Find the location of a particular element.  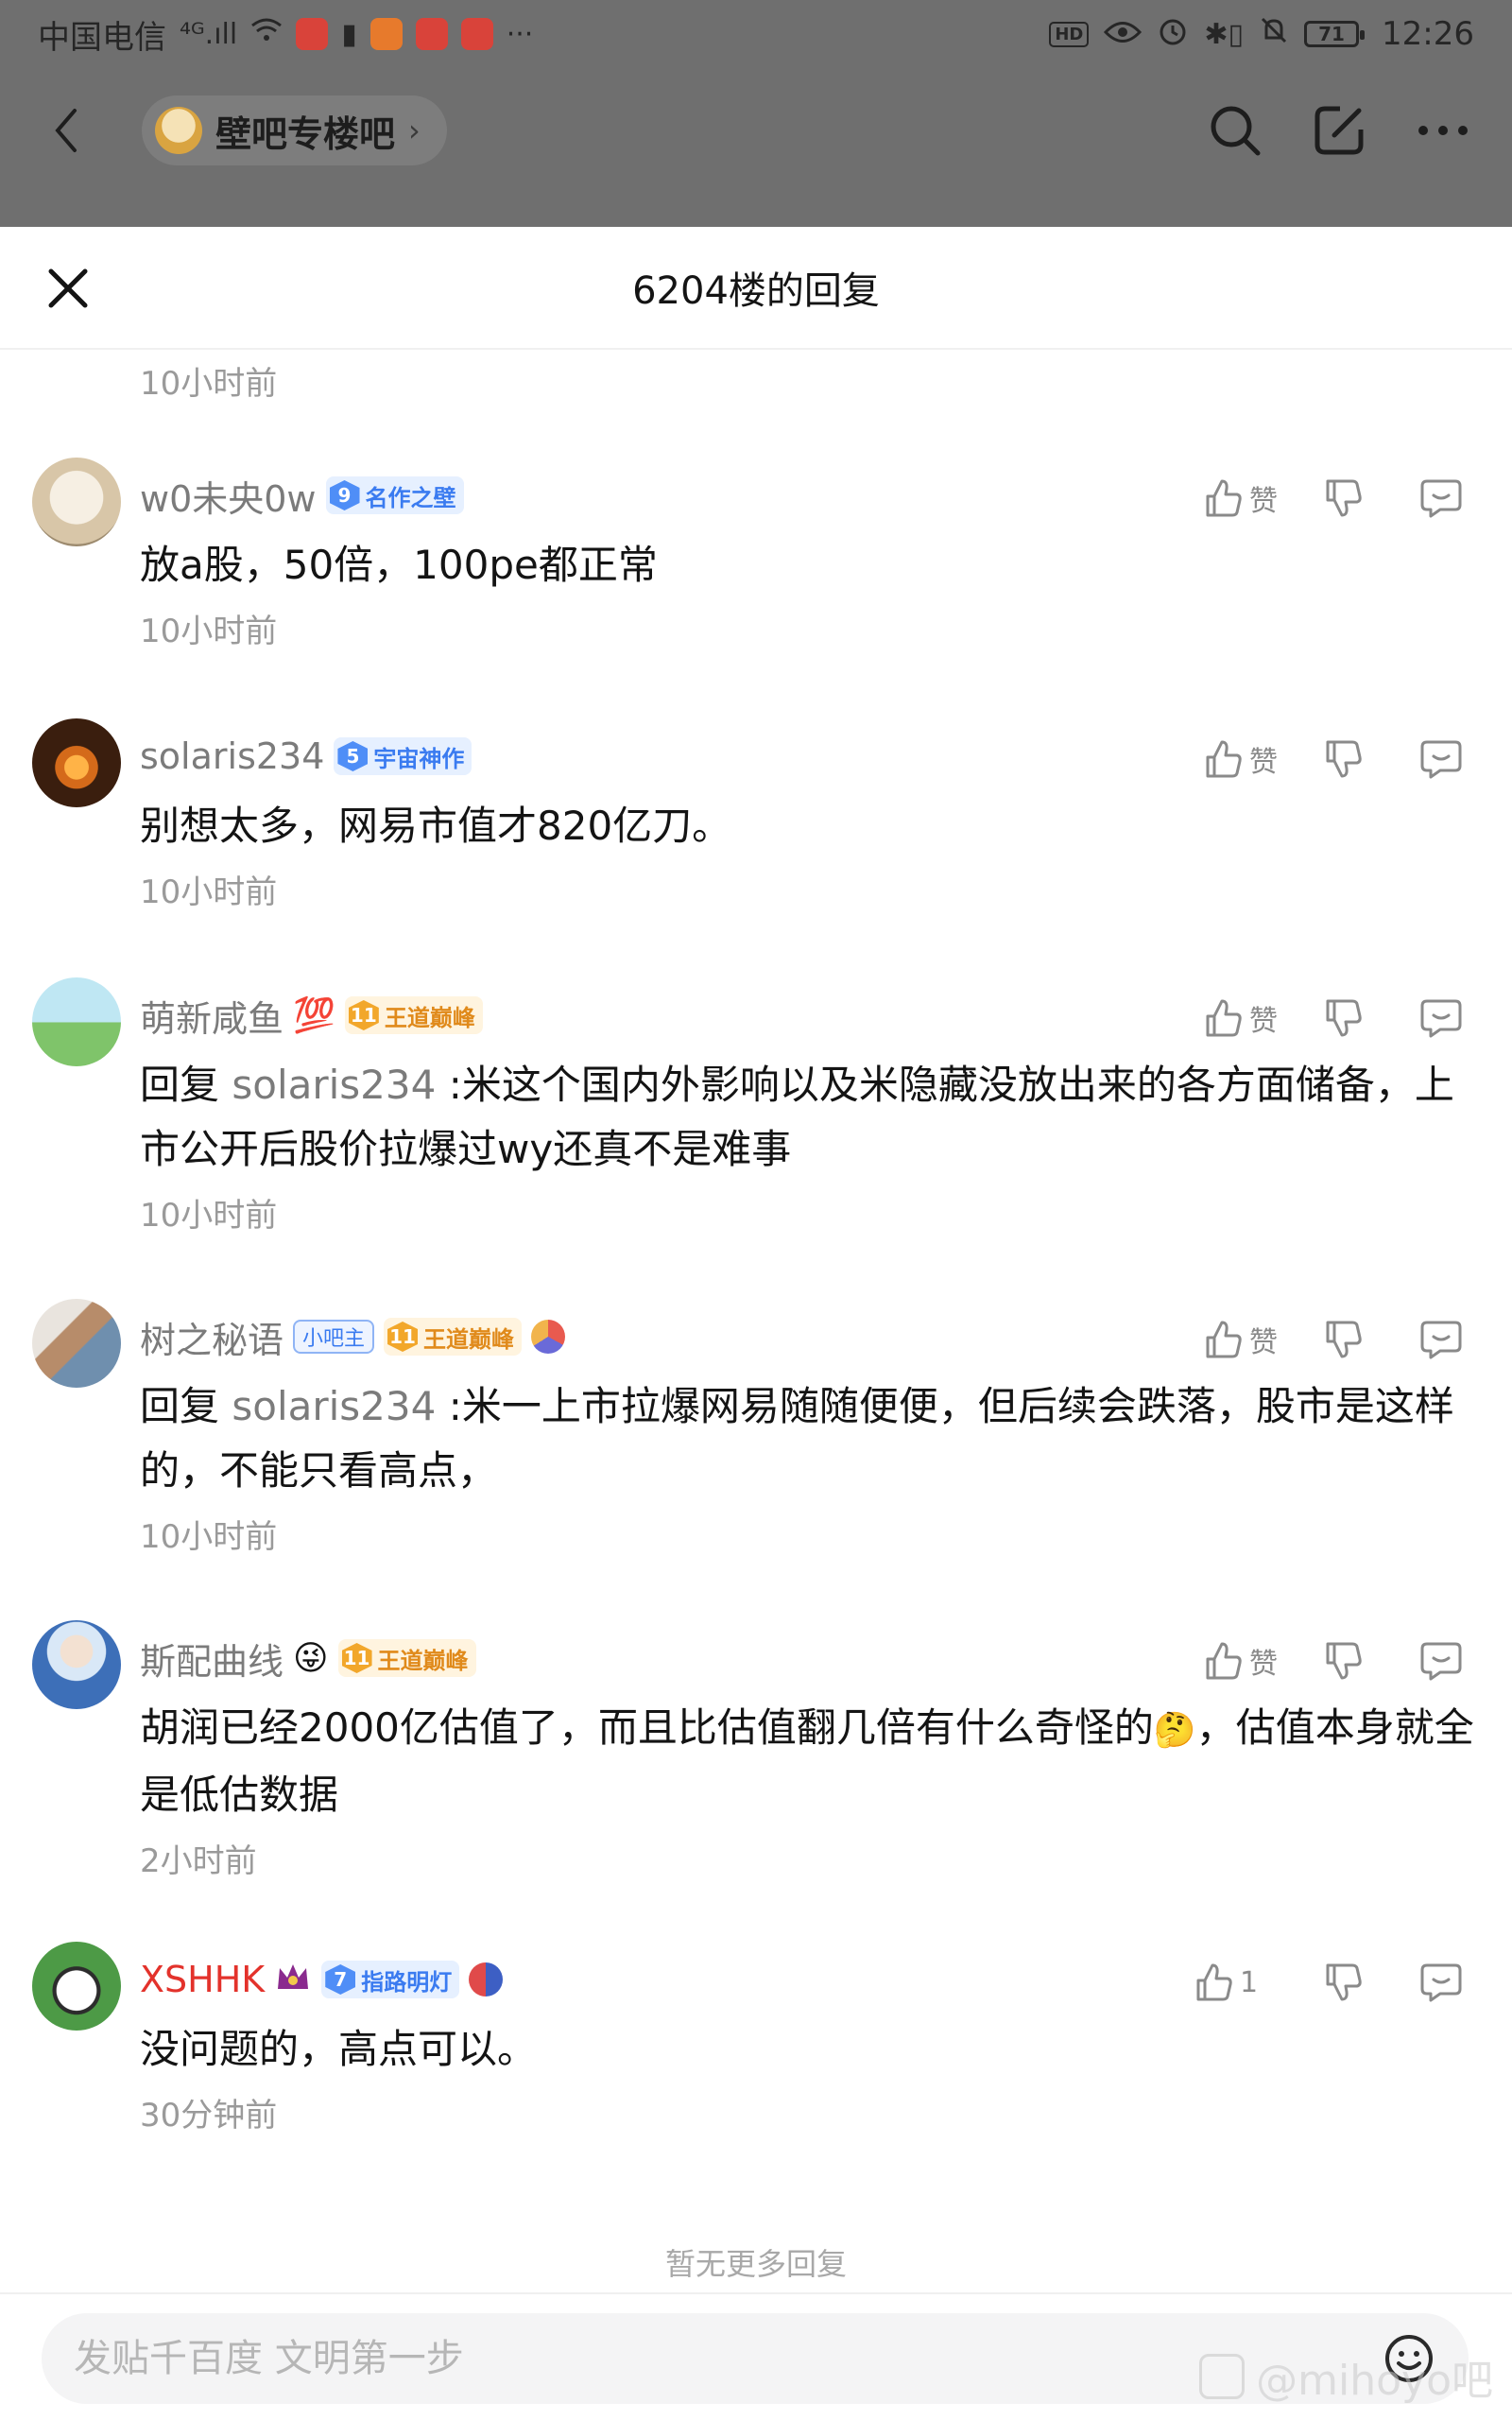

level-number: 5 is located at coordinates (353, 756).